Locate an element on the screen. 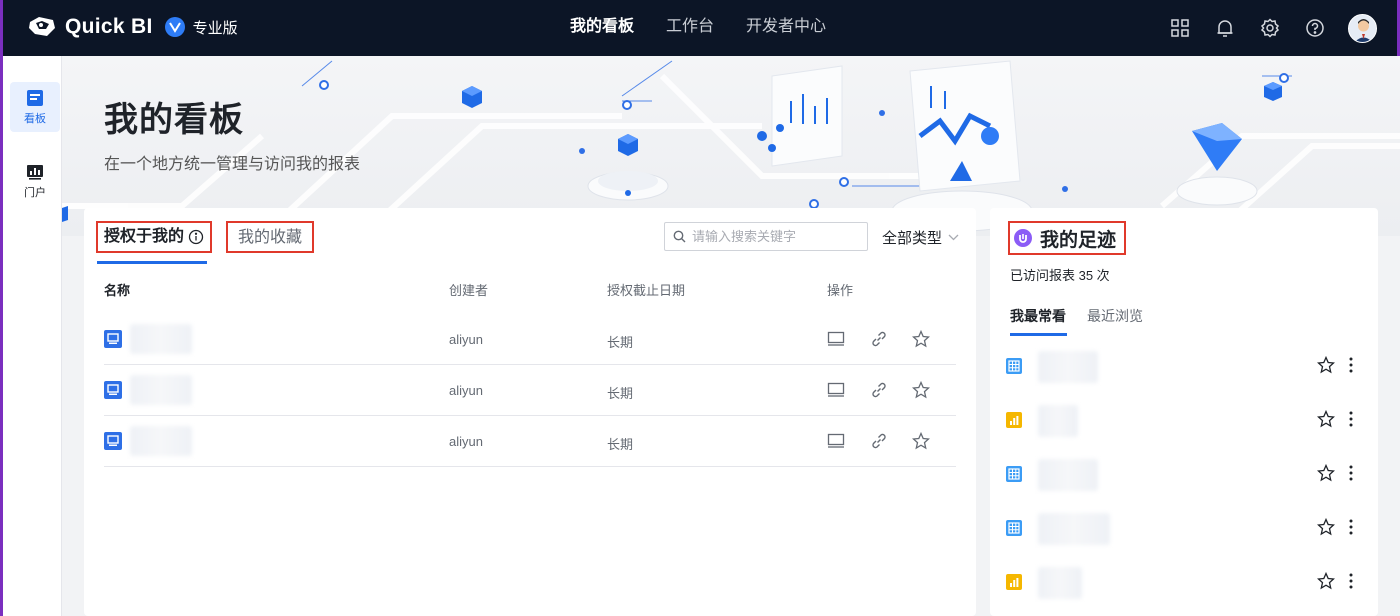 The width and height of the screenshot is (1400, 616). tab-most-viewed: 我最常看 is located at coordinates (1038, 316).